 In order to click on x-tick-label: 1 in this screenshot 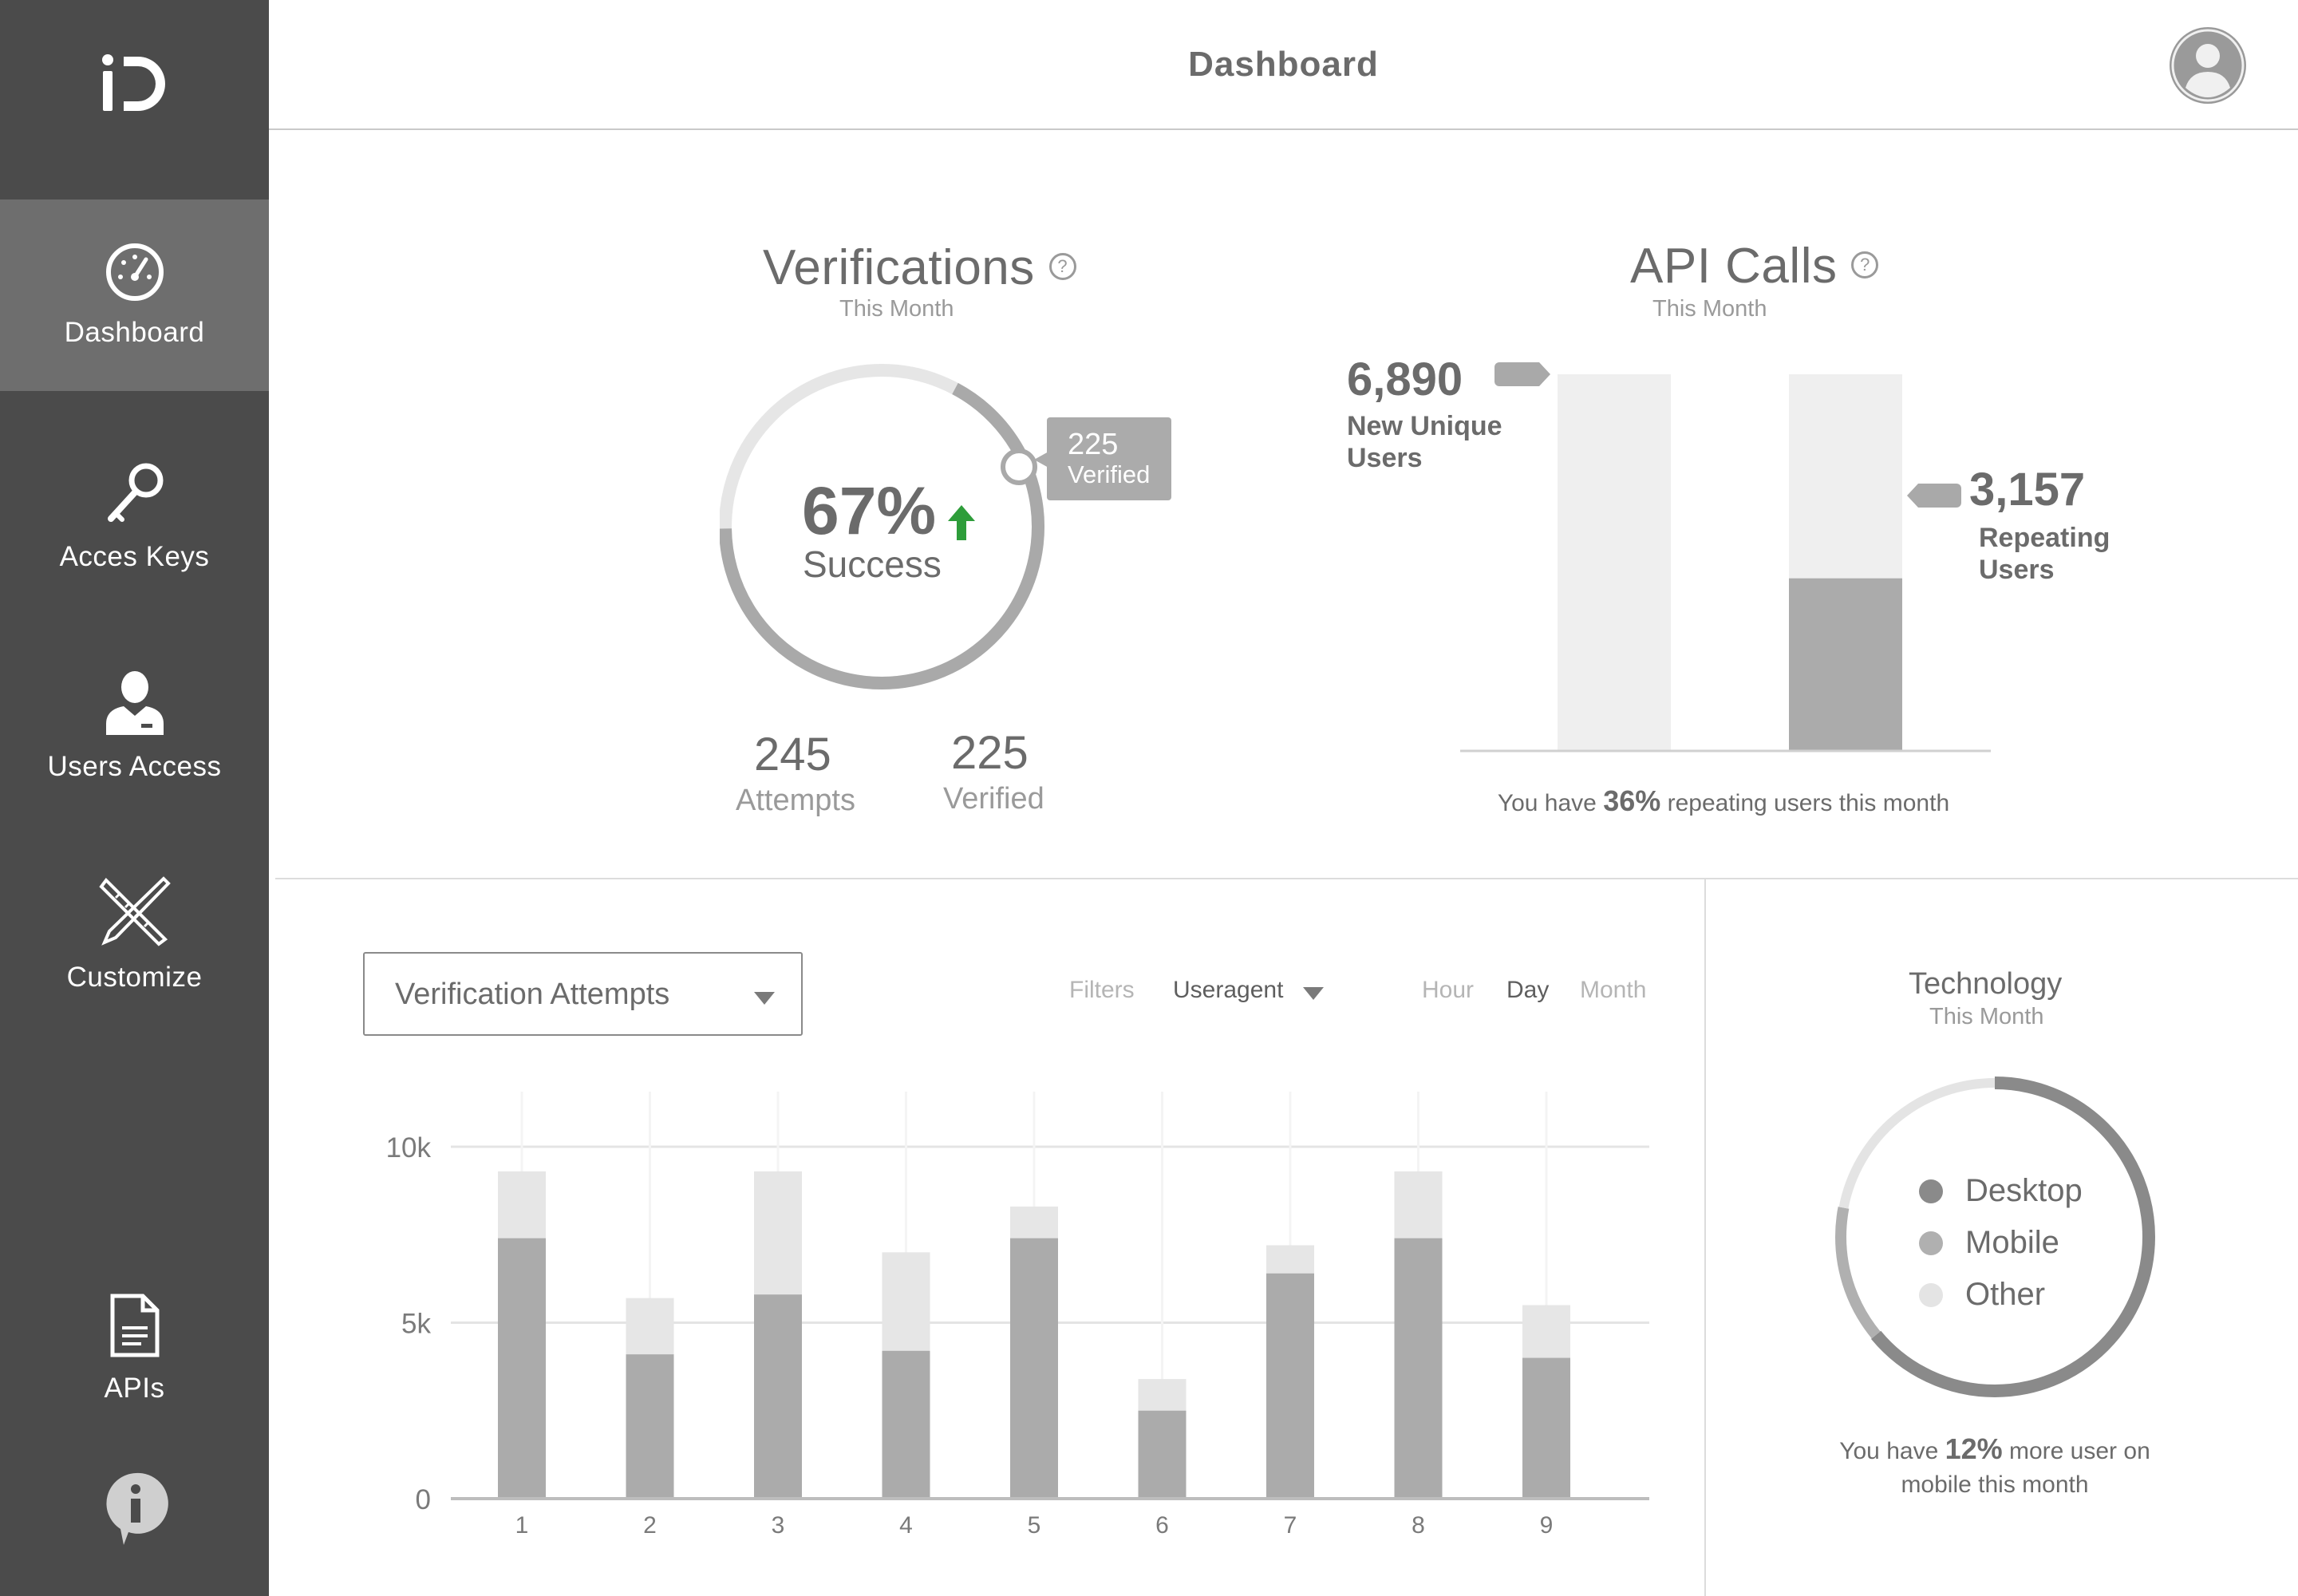, I will do `click(522, 1525)`.